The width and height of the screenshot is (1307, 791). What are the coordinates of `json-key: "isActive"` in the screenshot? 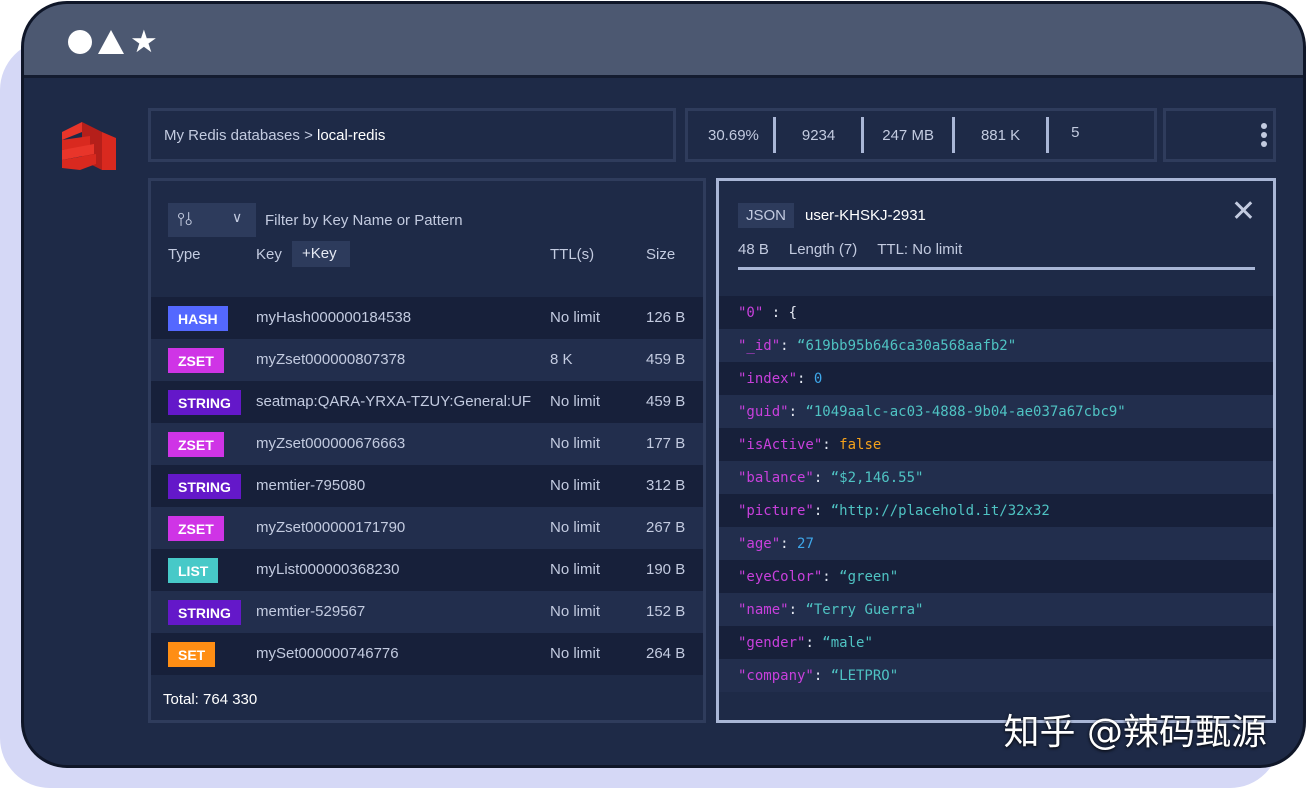 It's located at (780, 445).